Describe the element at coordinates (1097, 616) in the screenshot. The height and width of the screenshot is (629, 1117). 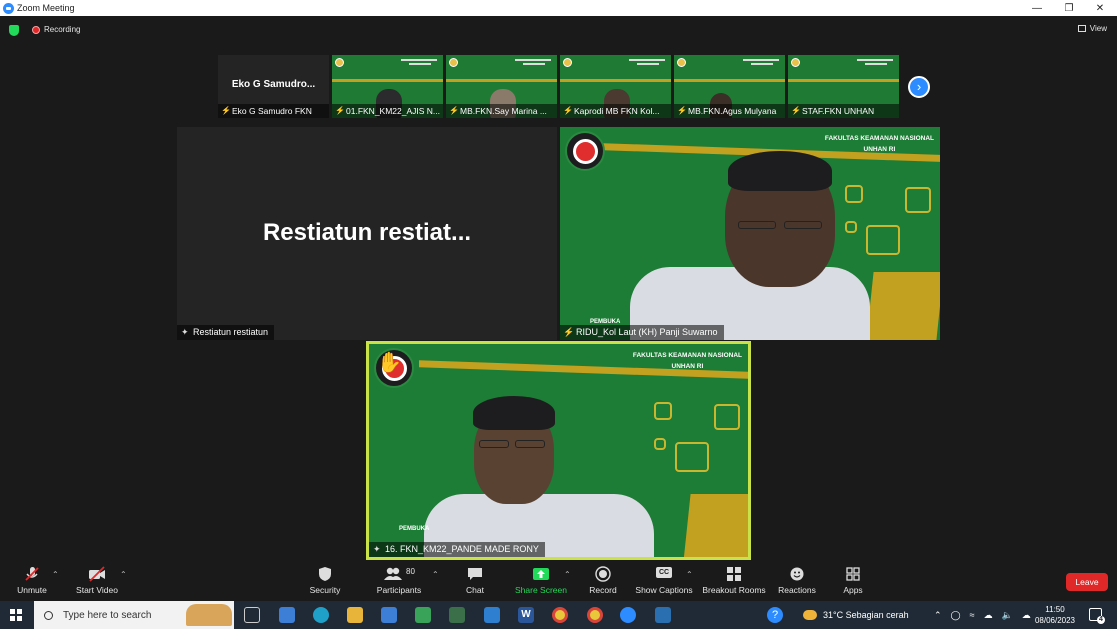
I see `notifications-icon: 4` at that location.